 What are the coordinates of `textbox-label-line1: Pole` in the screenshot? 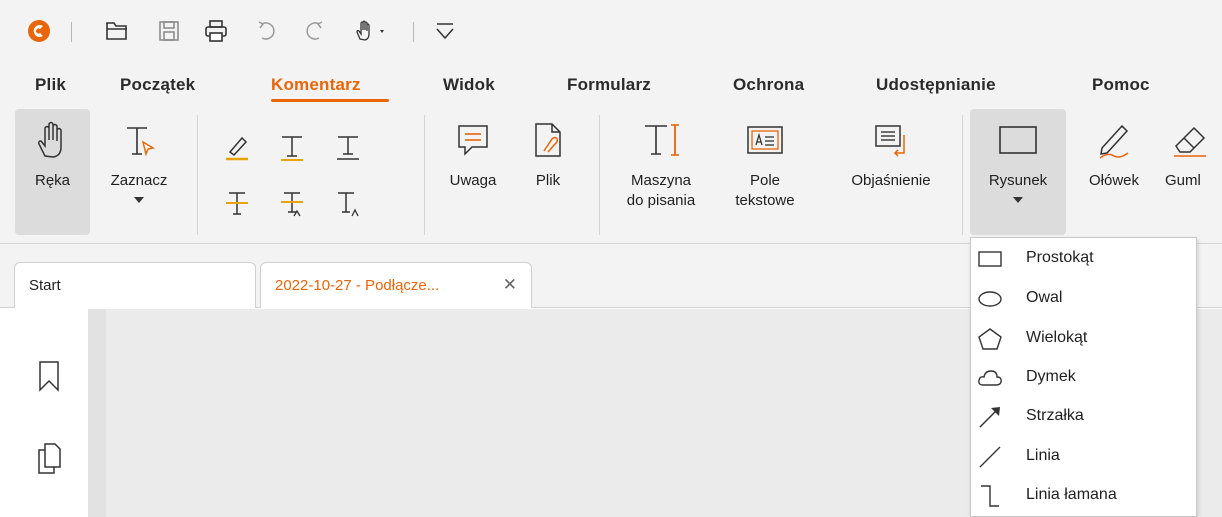 It's located at (765, 180).